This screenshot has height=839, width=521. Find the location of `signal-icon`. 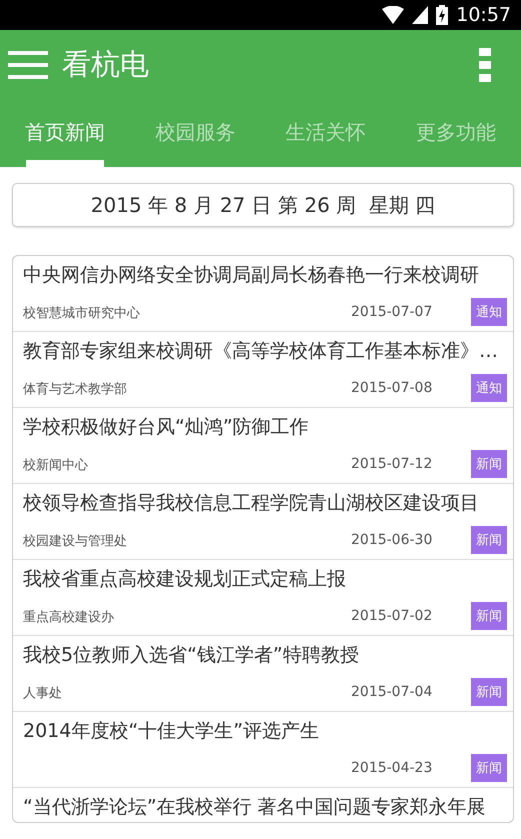

signal-icon is located at coordinates (420, 15).